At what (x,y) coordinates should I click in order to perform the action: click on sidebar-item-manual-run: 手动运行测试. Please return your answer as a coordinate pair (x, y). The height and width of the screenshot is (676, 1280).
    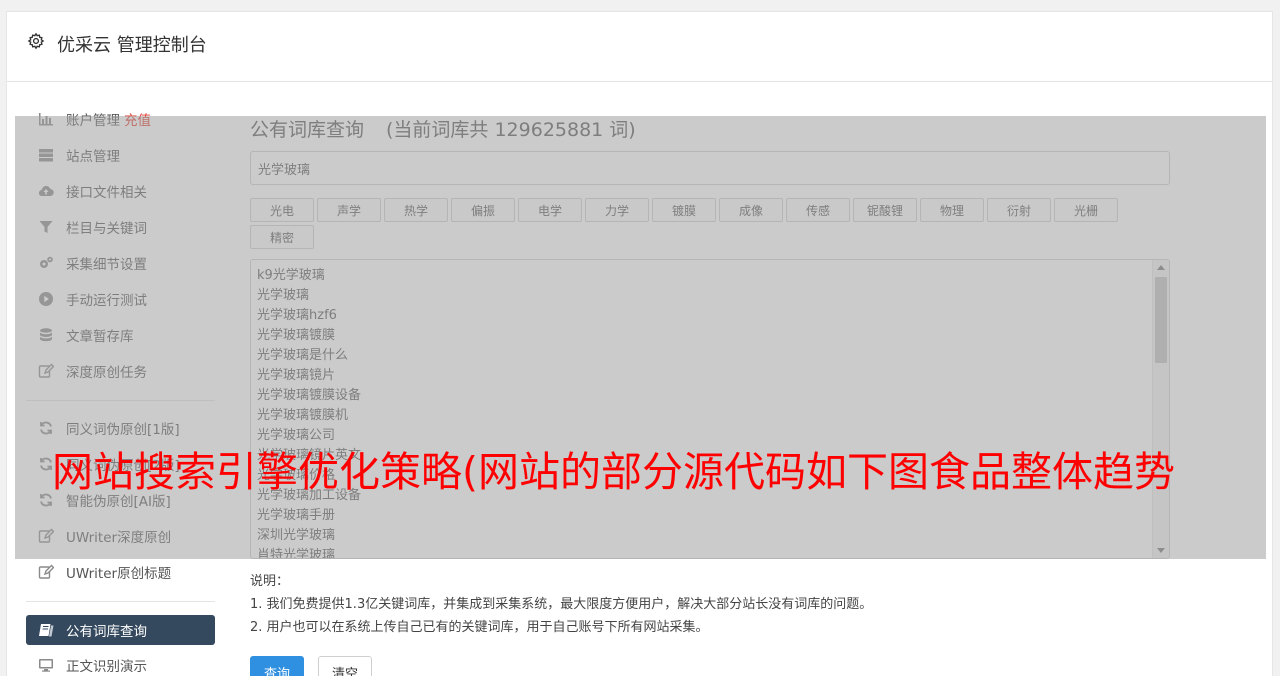
    Looking at the image, I should click on (120, 299).